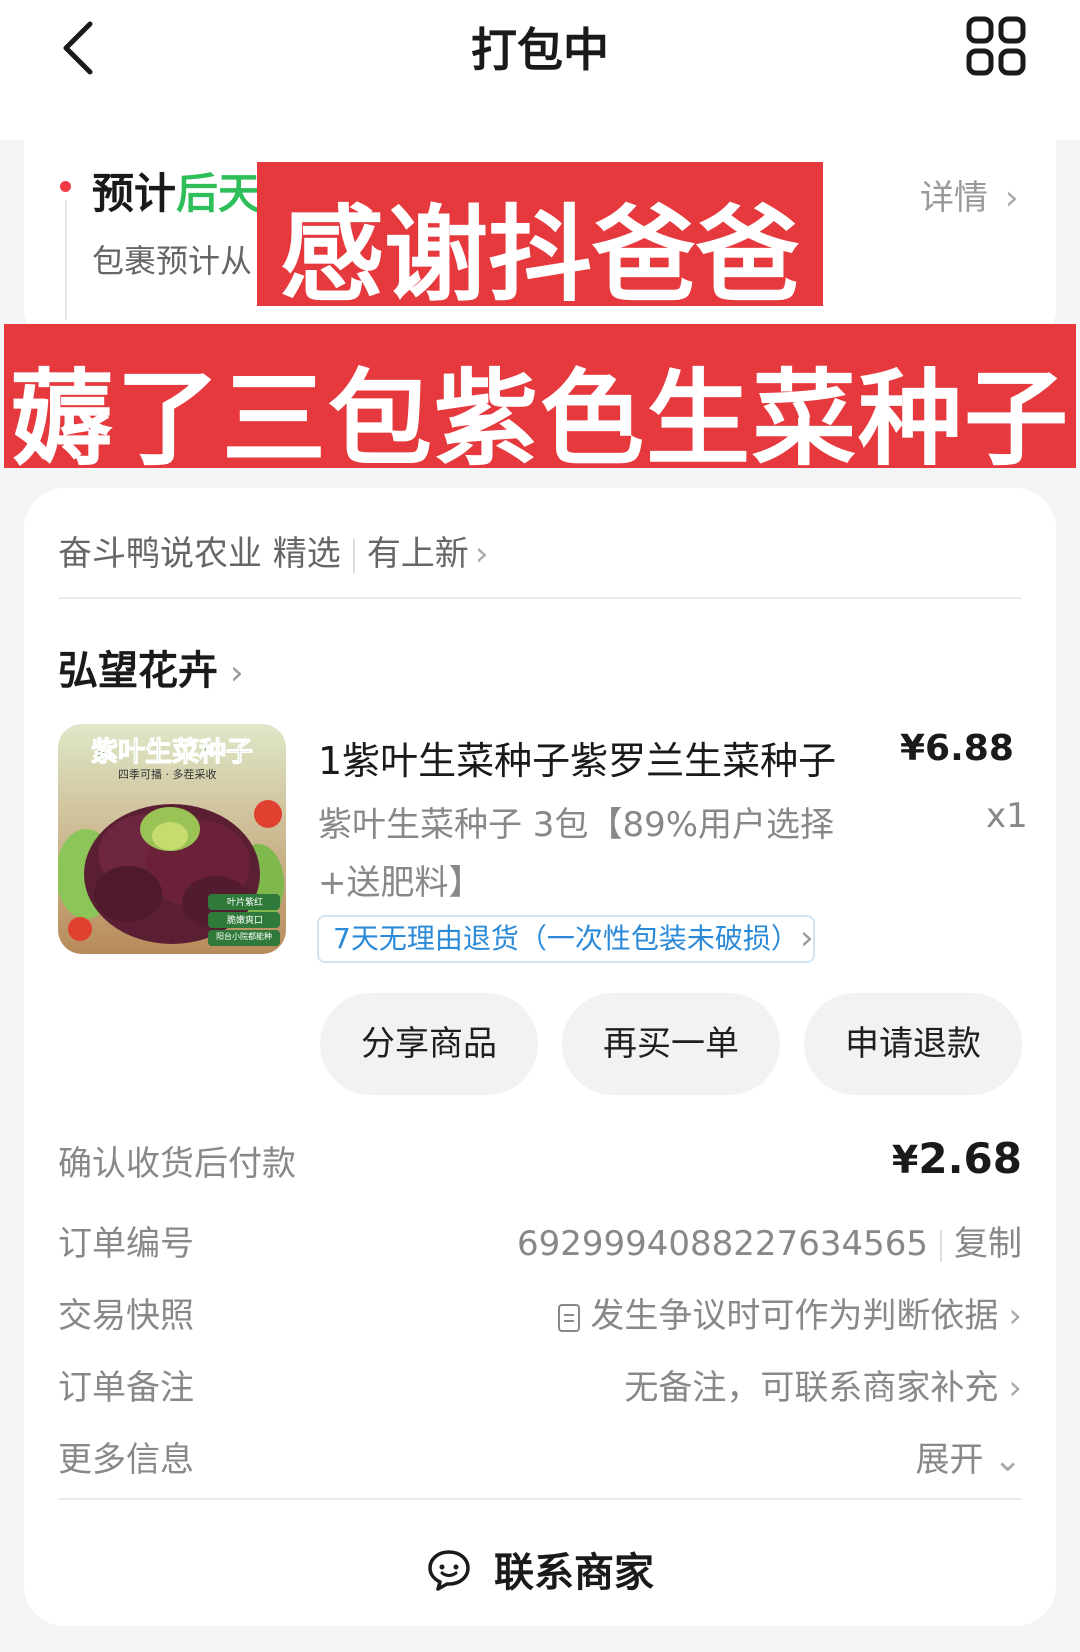 Image resolution: width=1080 pixels, height=1652 pixels. I want to click on document-icon, so click(569, 1317).